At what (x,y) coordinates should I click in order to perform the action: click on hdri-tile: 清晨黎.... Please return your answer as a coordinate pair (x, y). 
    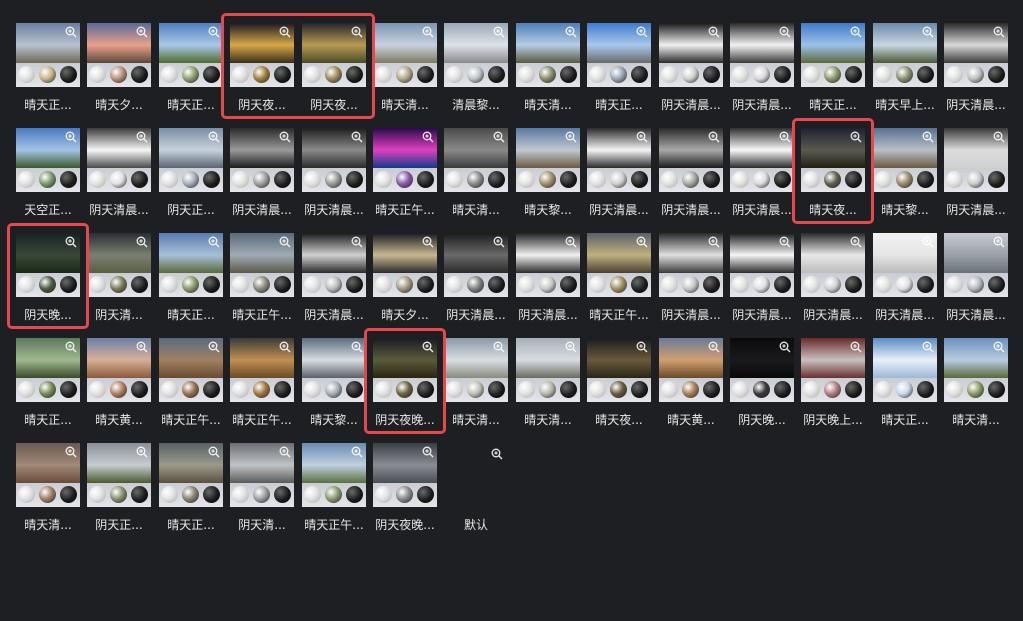
    Looking at the image, I should click on (479, 73).